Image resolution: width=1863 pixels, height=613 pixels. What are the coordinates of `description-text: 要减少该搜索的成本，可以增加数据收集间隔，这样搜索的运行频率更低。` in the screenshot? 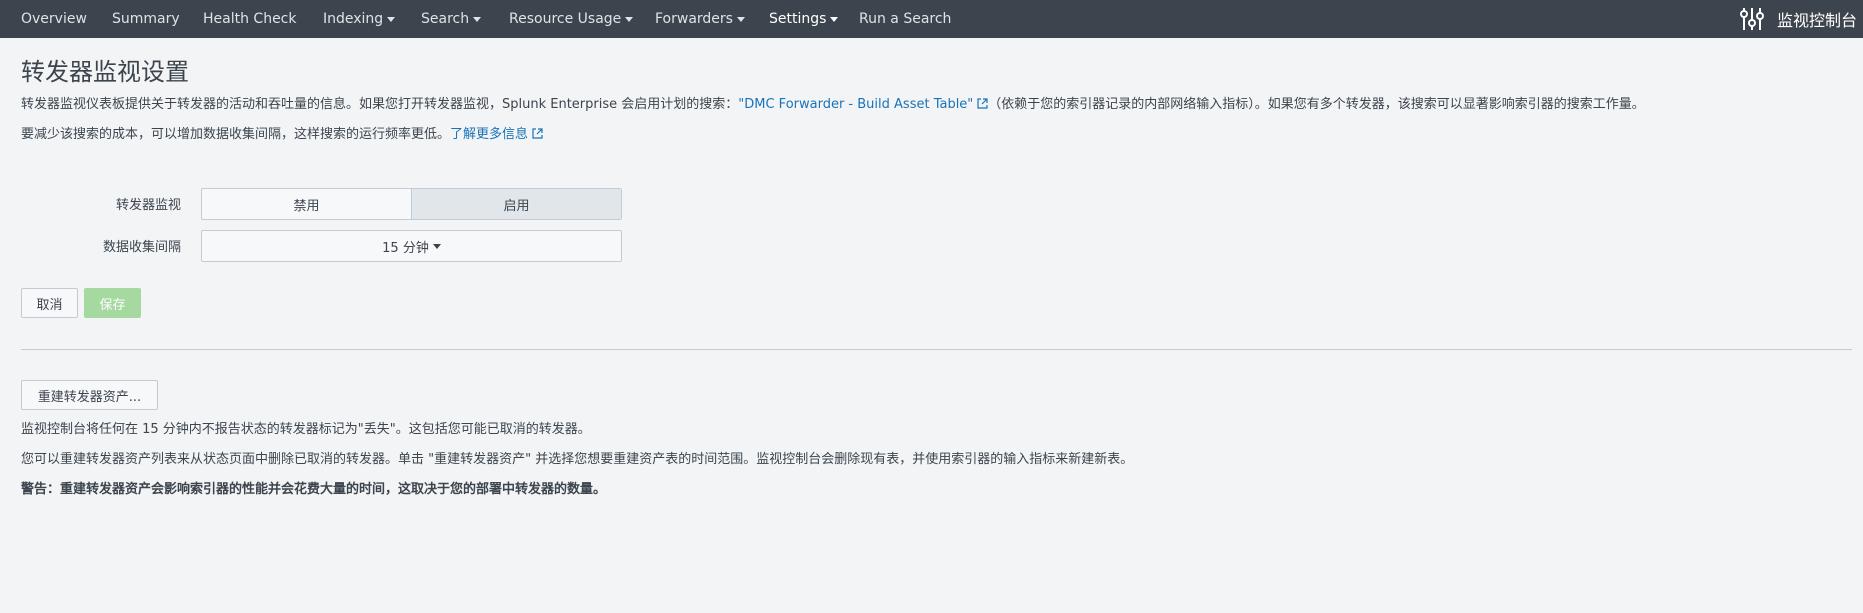 It's located at (236, 134).